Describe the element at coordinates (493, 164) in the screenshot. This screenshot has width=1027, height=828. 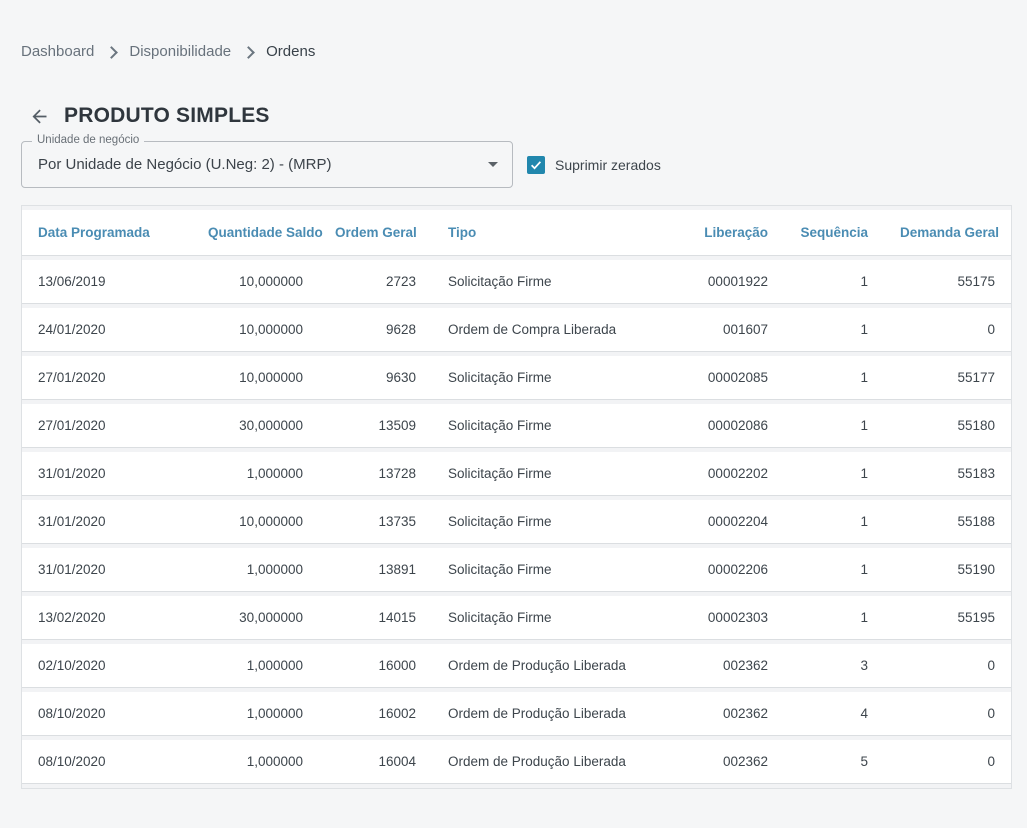
I see `chevron-down-icon` at that location.